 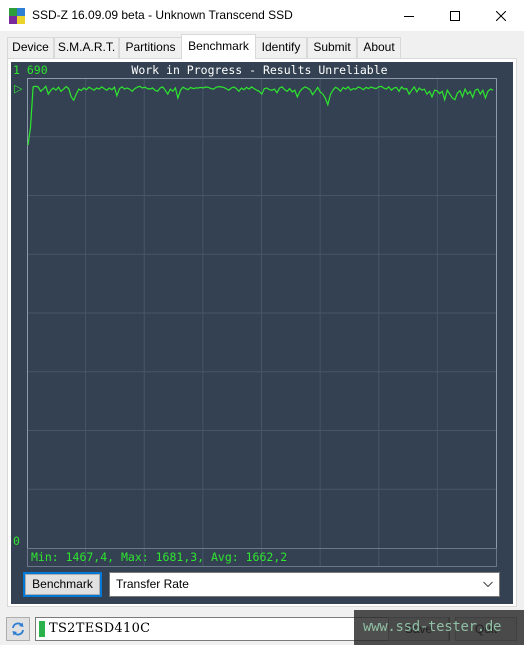 I want to click on current-value-marker-icon: ▷, so click(x=18, y=88).